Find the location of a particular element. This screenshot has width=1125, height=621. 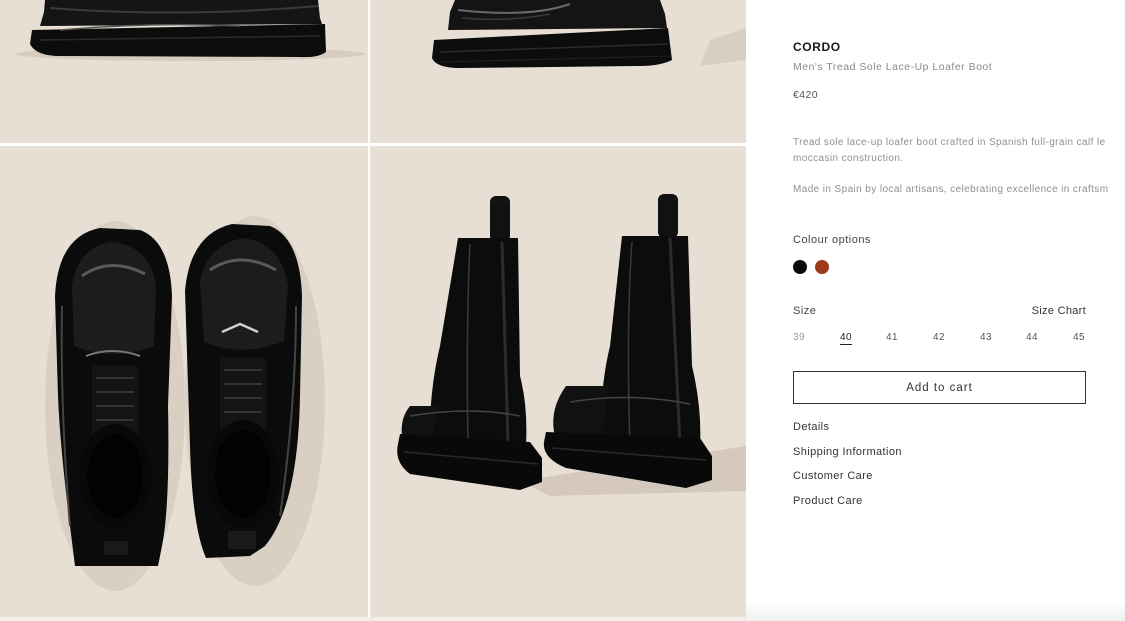

shipping-information-link: Shipping Information is located at coordinates (847, 458).